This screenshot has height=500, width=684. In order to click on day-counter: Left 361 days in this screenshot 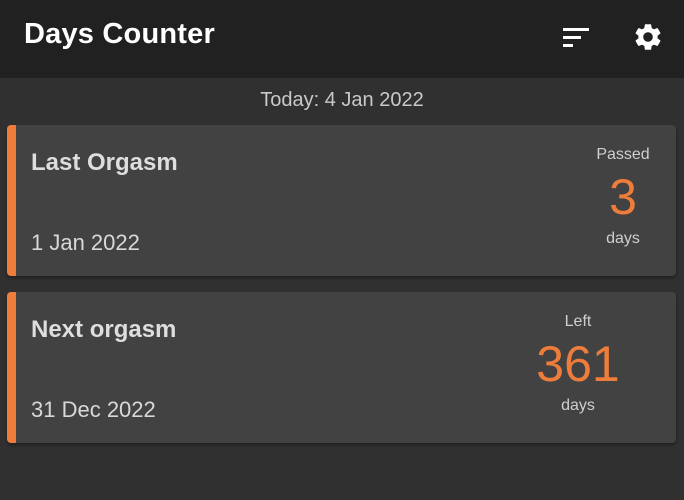, I will do `click(578, 364)`.